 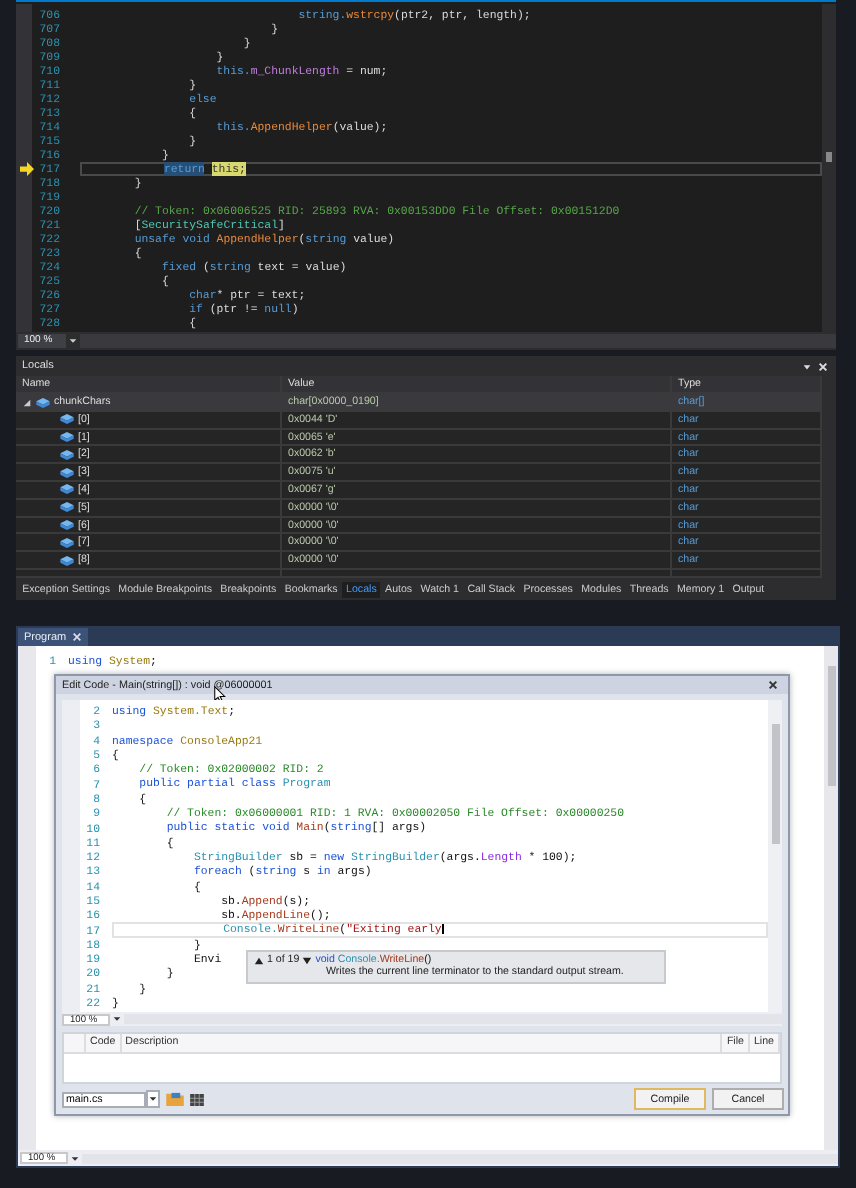 What do you see at coordinates (807, 366) in the screenshot?
I see `dropdown-icon` at bounding box center [807, 366].